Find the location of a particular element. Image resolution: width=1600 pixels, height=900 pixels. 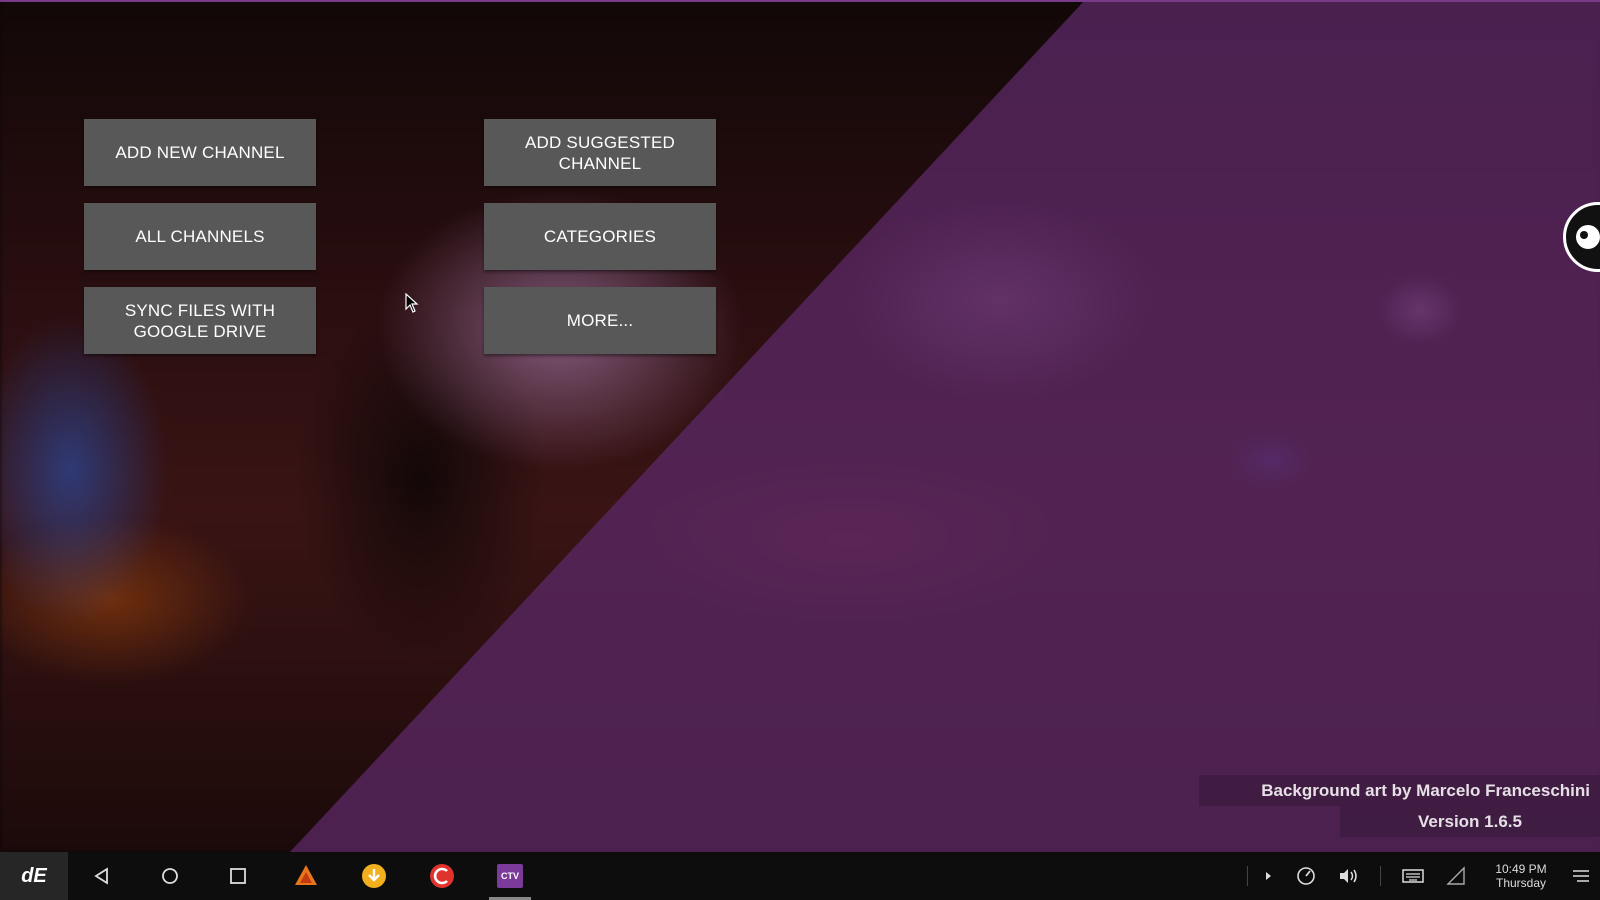

tray-arrow-icon is located at coordinates (1268, 876).